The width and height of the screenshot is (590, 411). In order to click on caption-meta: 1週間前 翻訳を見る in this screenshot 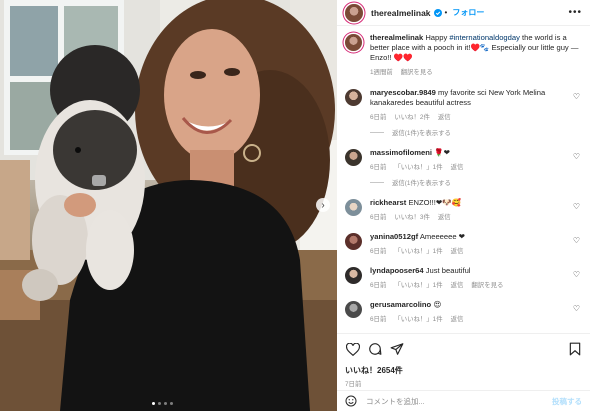, I will do `click(475, 71)`.